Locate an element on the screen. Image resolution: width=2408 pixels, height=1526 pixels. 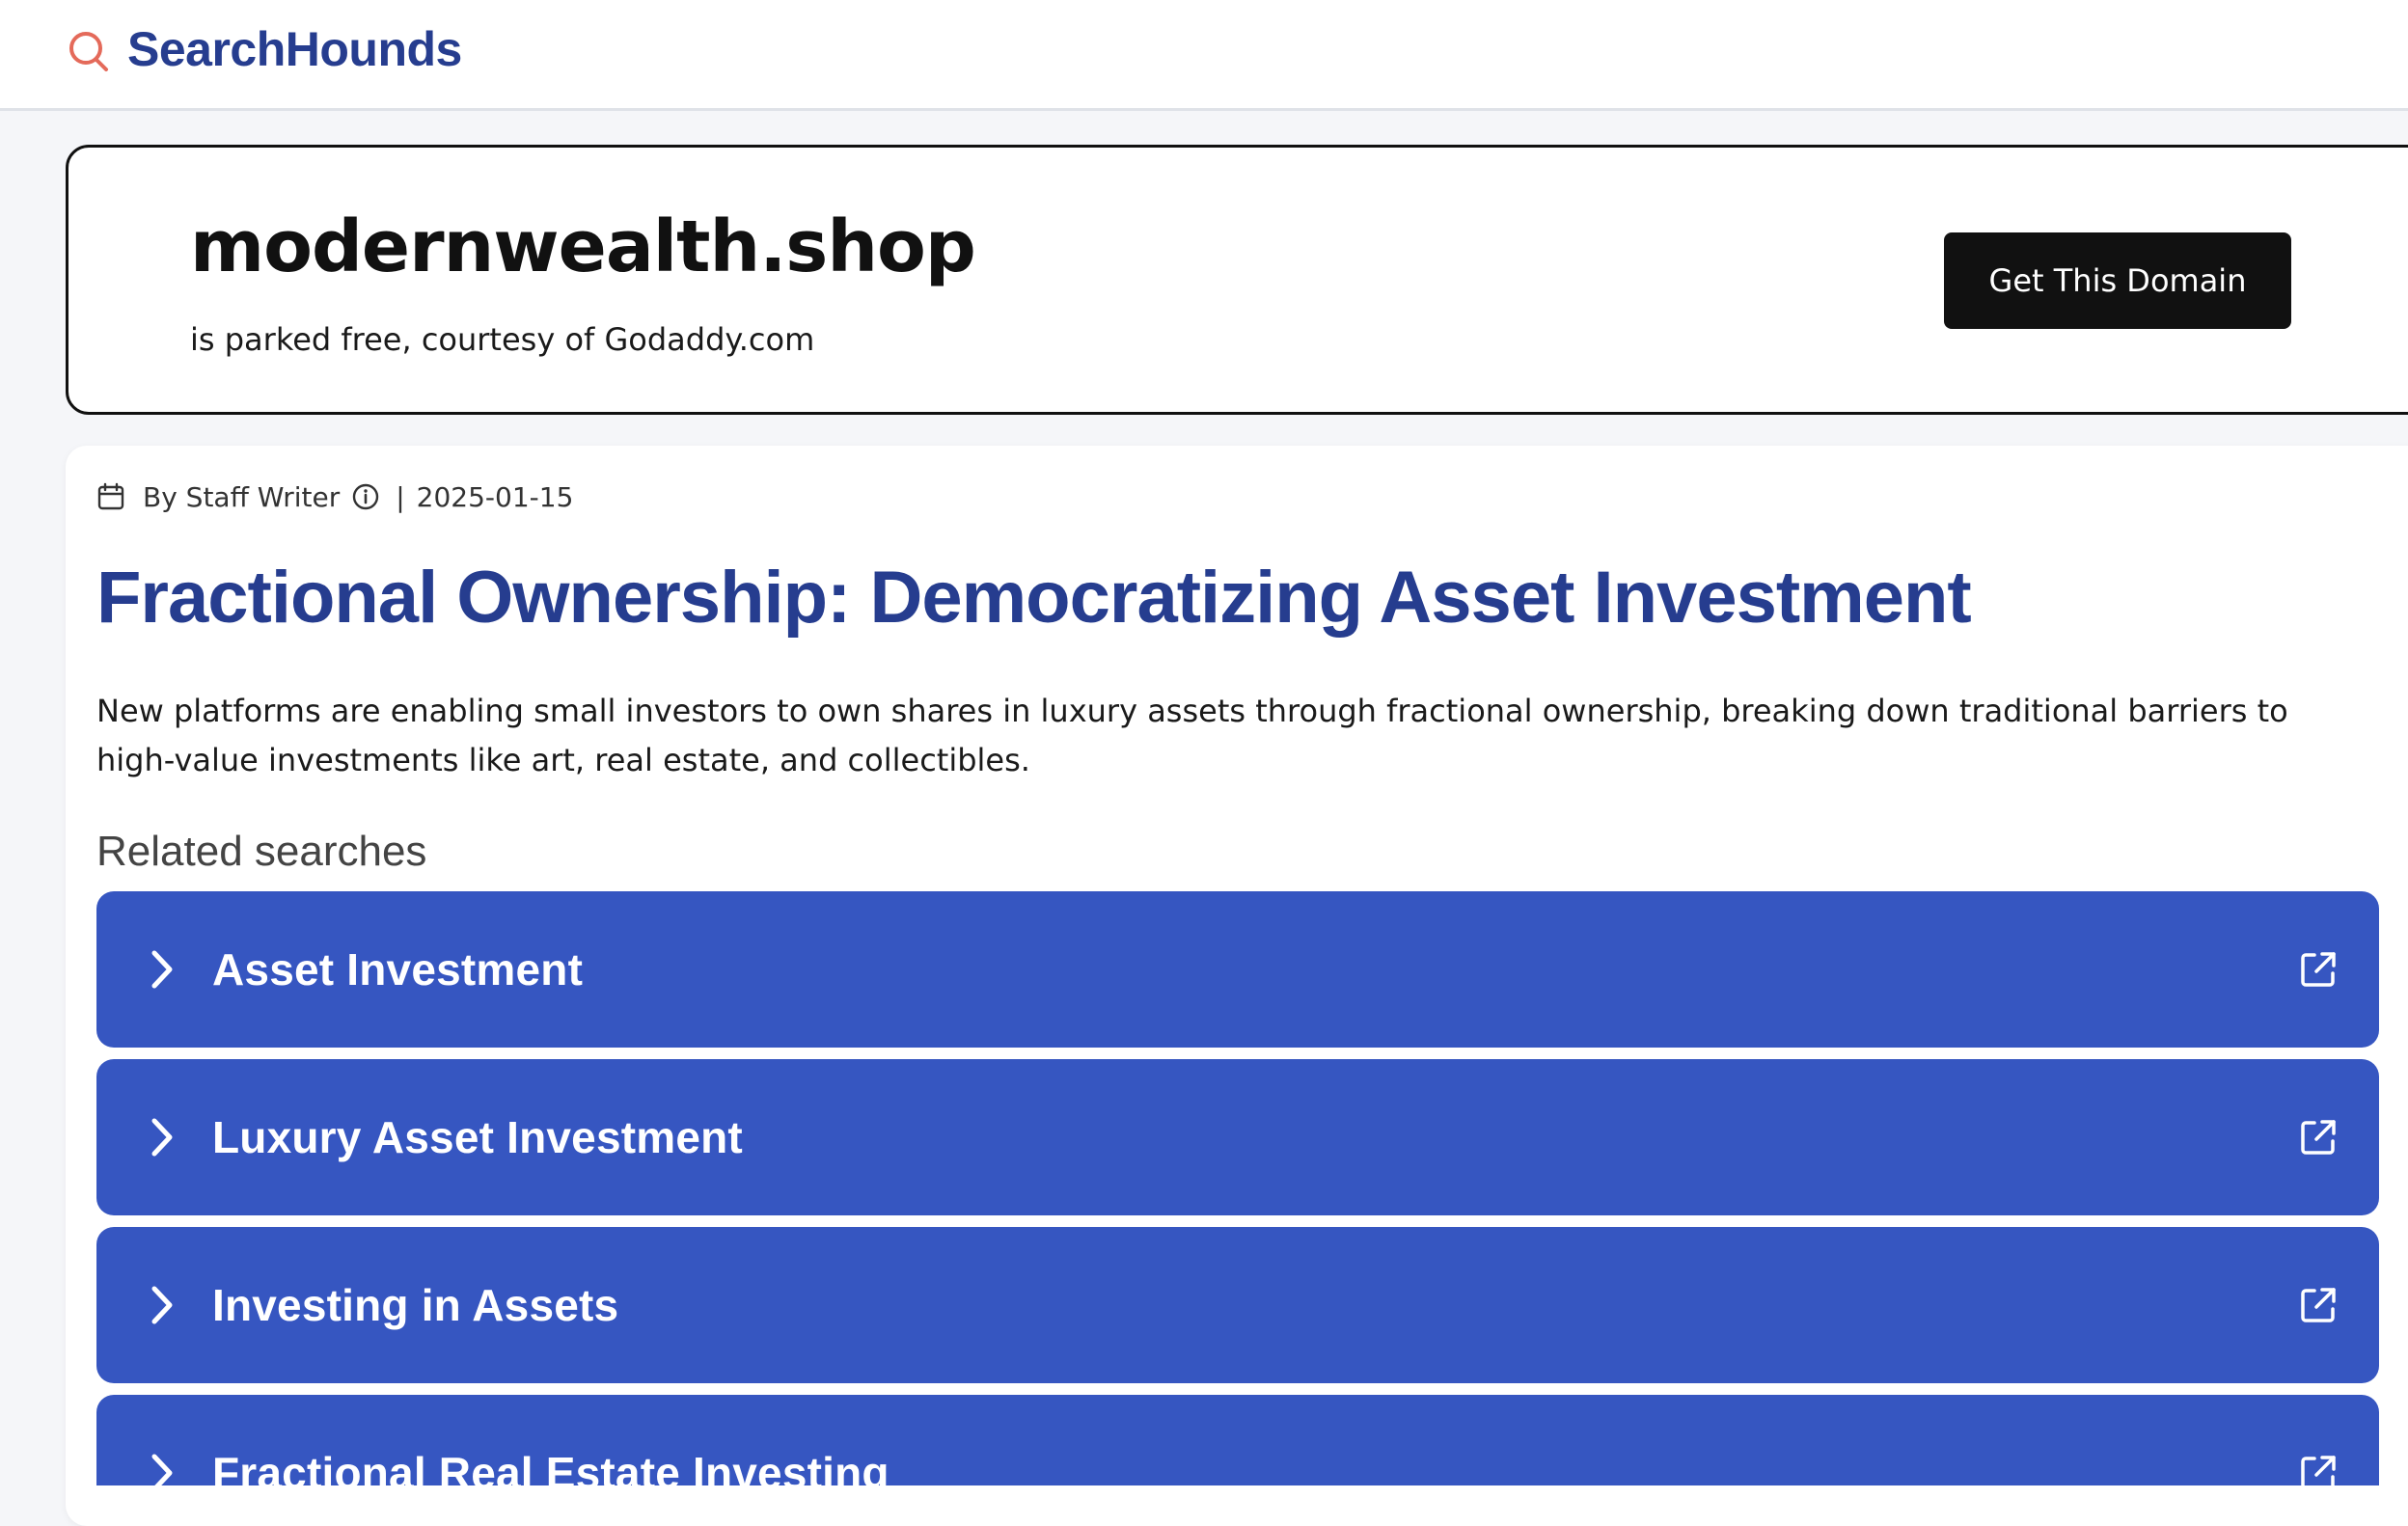
related-search-label: Fractional Real Estate Investing is located at coordinates (550, 1473).